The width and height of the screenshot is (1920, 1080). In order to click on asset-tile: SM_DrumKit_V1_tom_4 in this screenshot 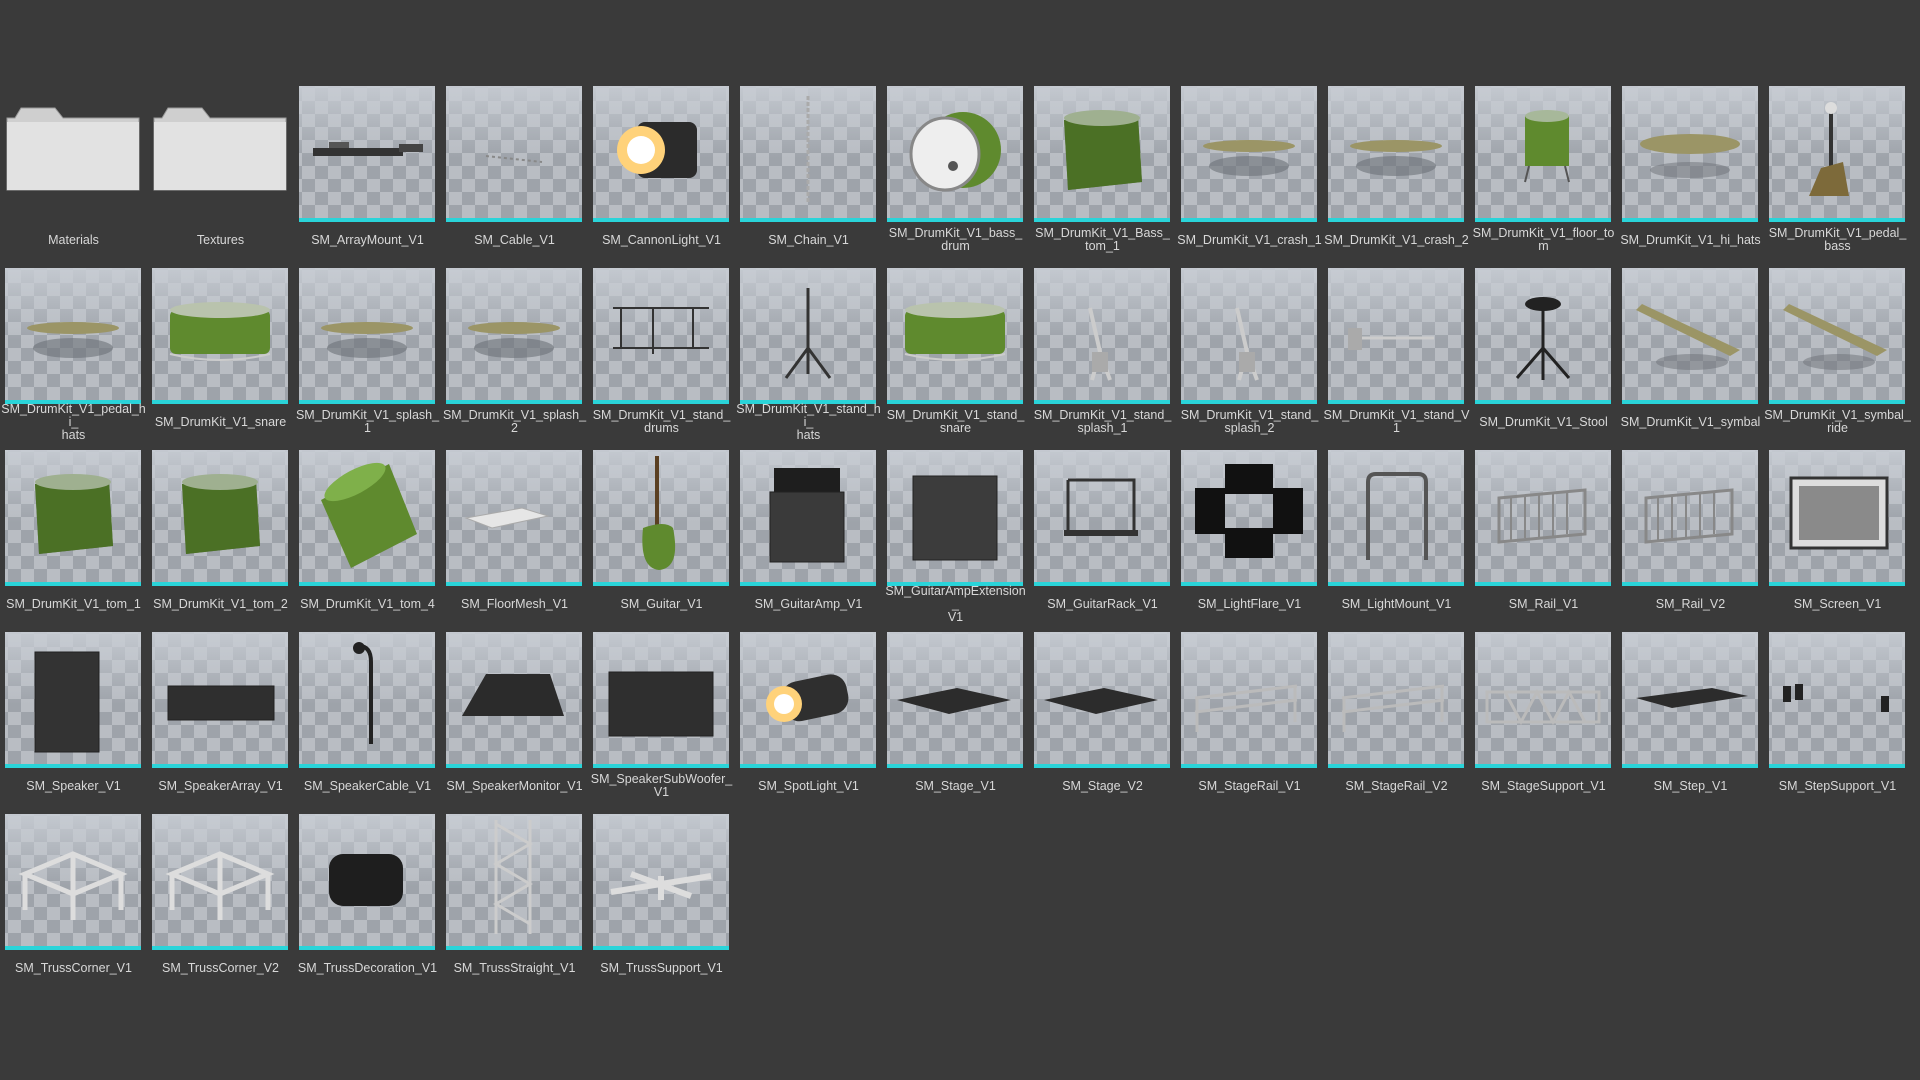, I will do `click(367, 541)`.